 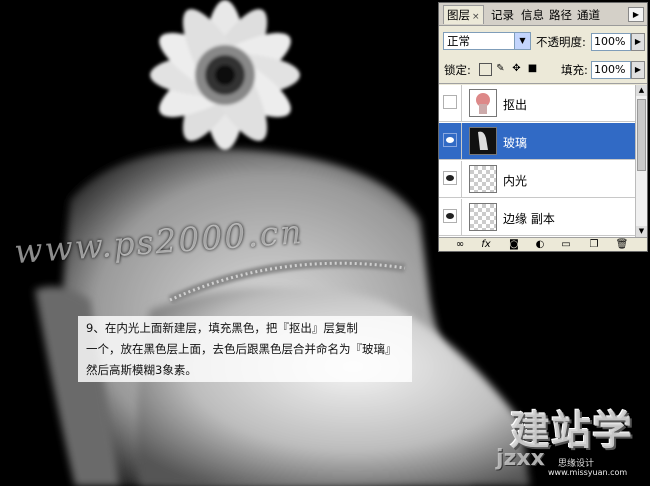 I want to click on layer-row: 内光, so click(x=537, y=179).